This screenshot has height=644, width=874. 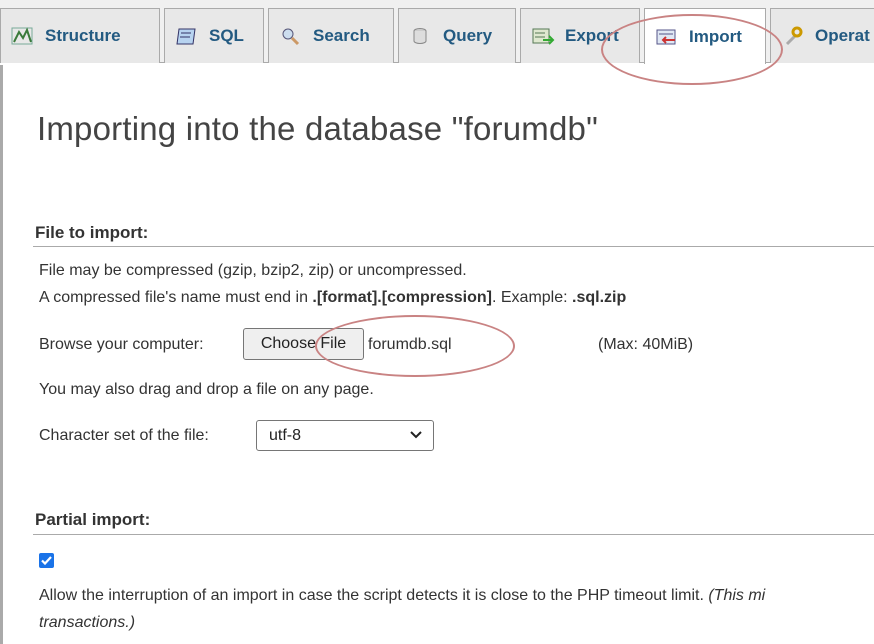 I want to click on charset-select: utf-8, so click(x=345, y=435).